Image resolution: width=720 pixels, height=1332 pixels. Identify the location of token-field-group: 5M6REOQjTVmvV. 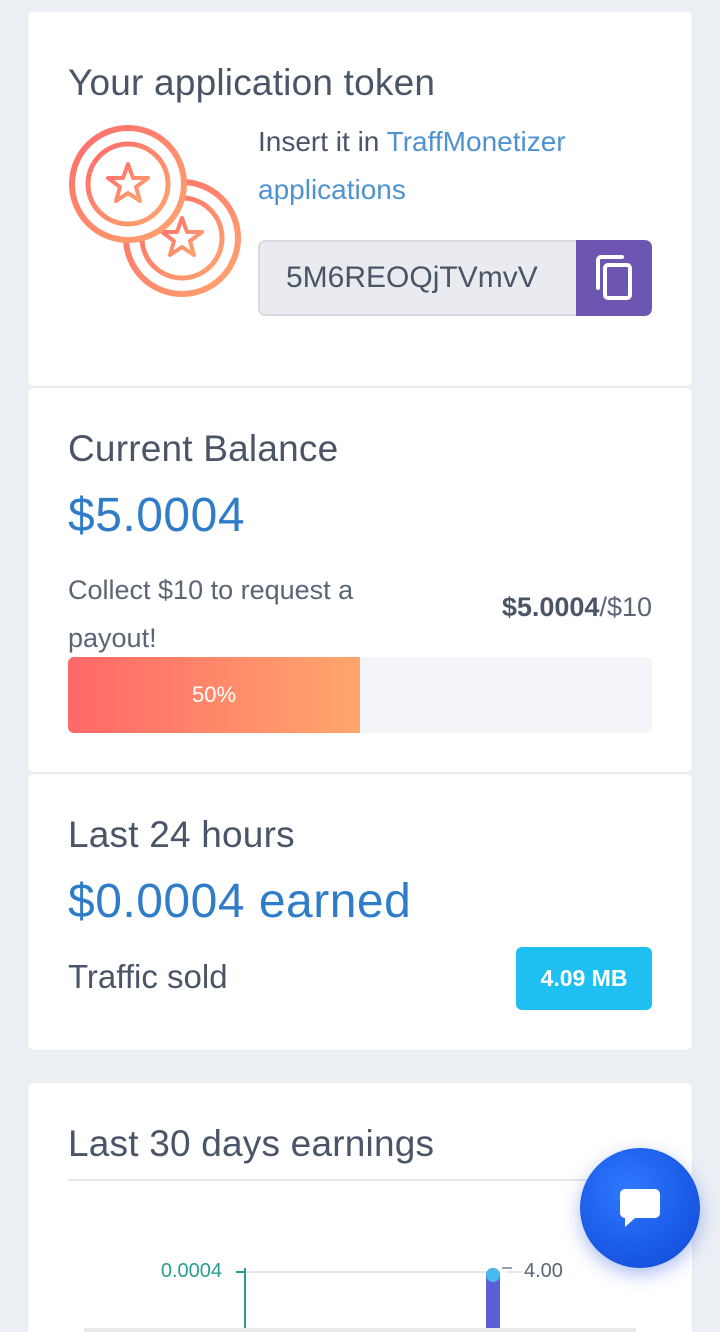
(455, 278).